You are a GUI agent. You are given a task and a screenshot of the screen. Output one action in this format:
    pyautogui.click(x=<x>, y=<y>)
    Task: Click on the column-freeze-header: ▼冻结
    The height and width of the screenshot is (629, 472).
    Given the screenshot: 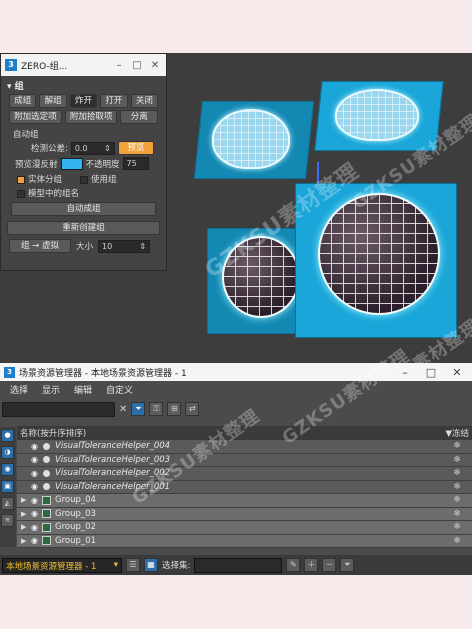 What is the action you would take?
    pyautogui.click(x=457, y=433)
    